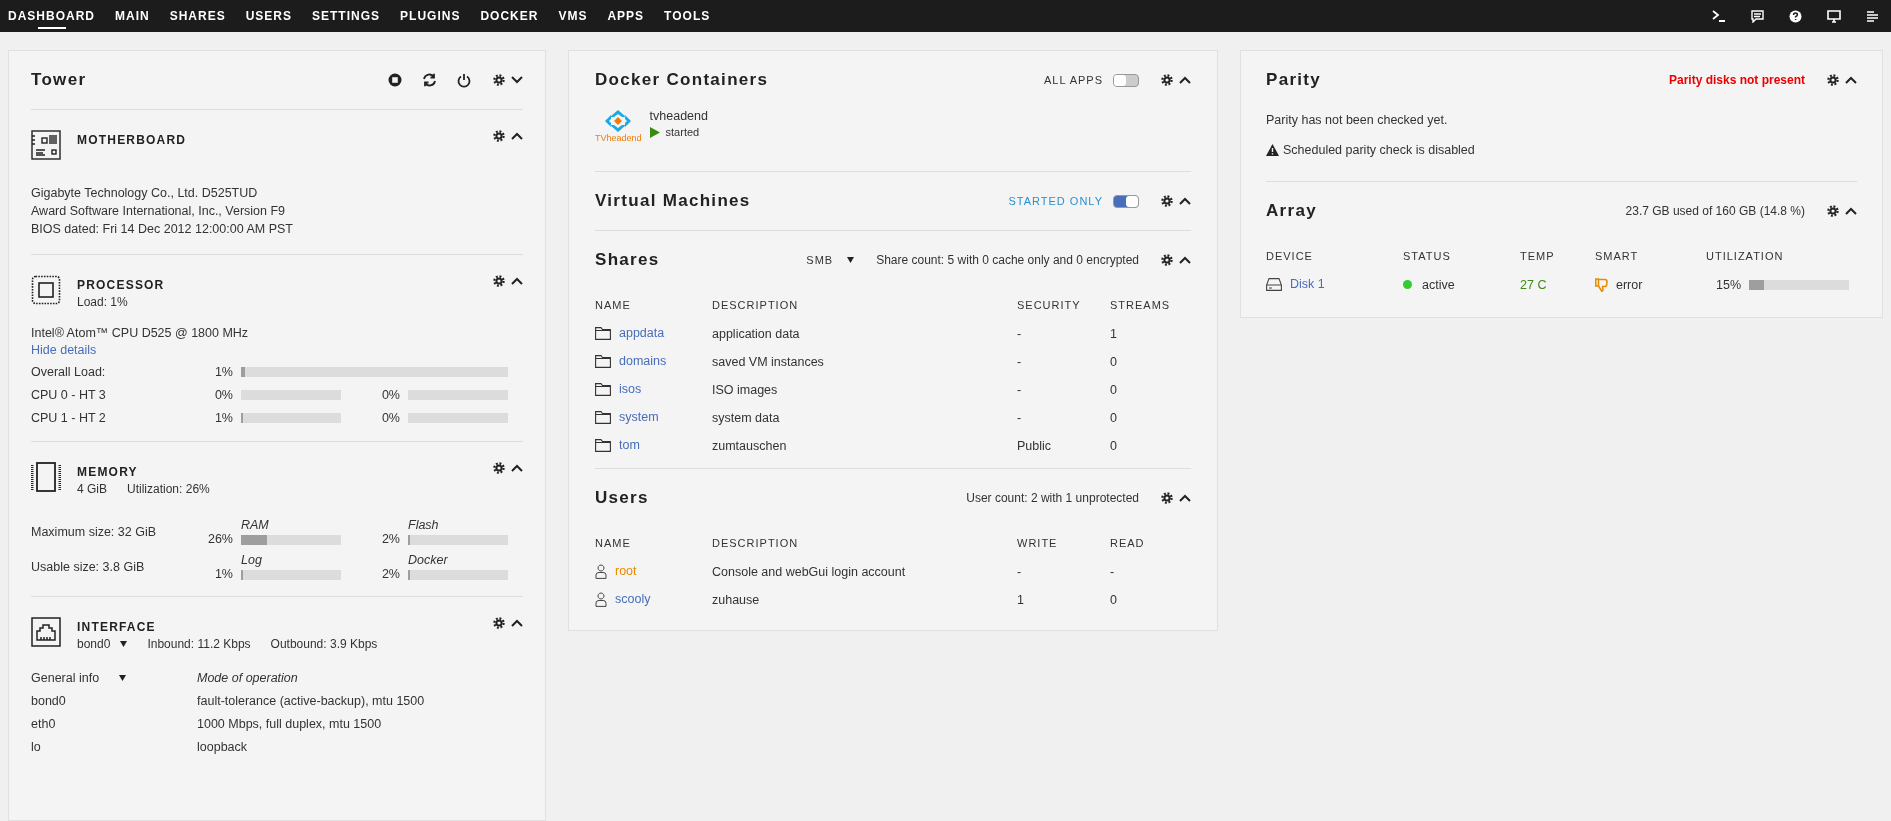  What do you see at coordinates (94, 531) in the screenshot?
I see `memory-label: Maximum size: 32 GiB` at bounding box center [94, 531].